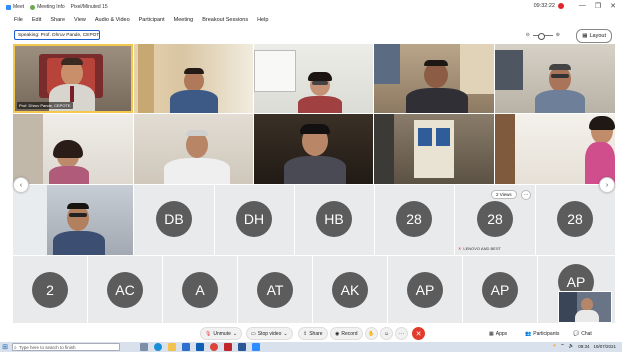 The width and height of the screenshot is (622, 352). I want to click on avatar-hb: HB, so click(334, 219).